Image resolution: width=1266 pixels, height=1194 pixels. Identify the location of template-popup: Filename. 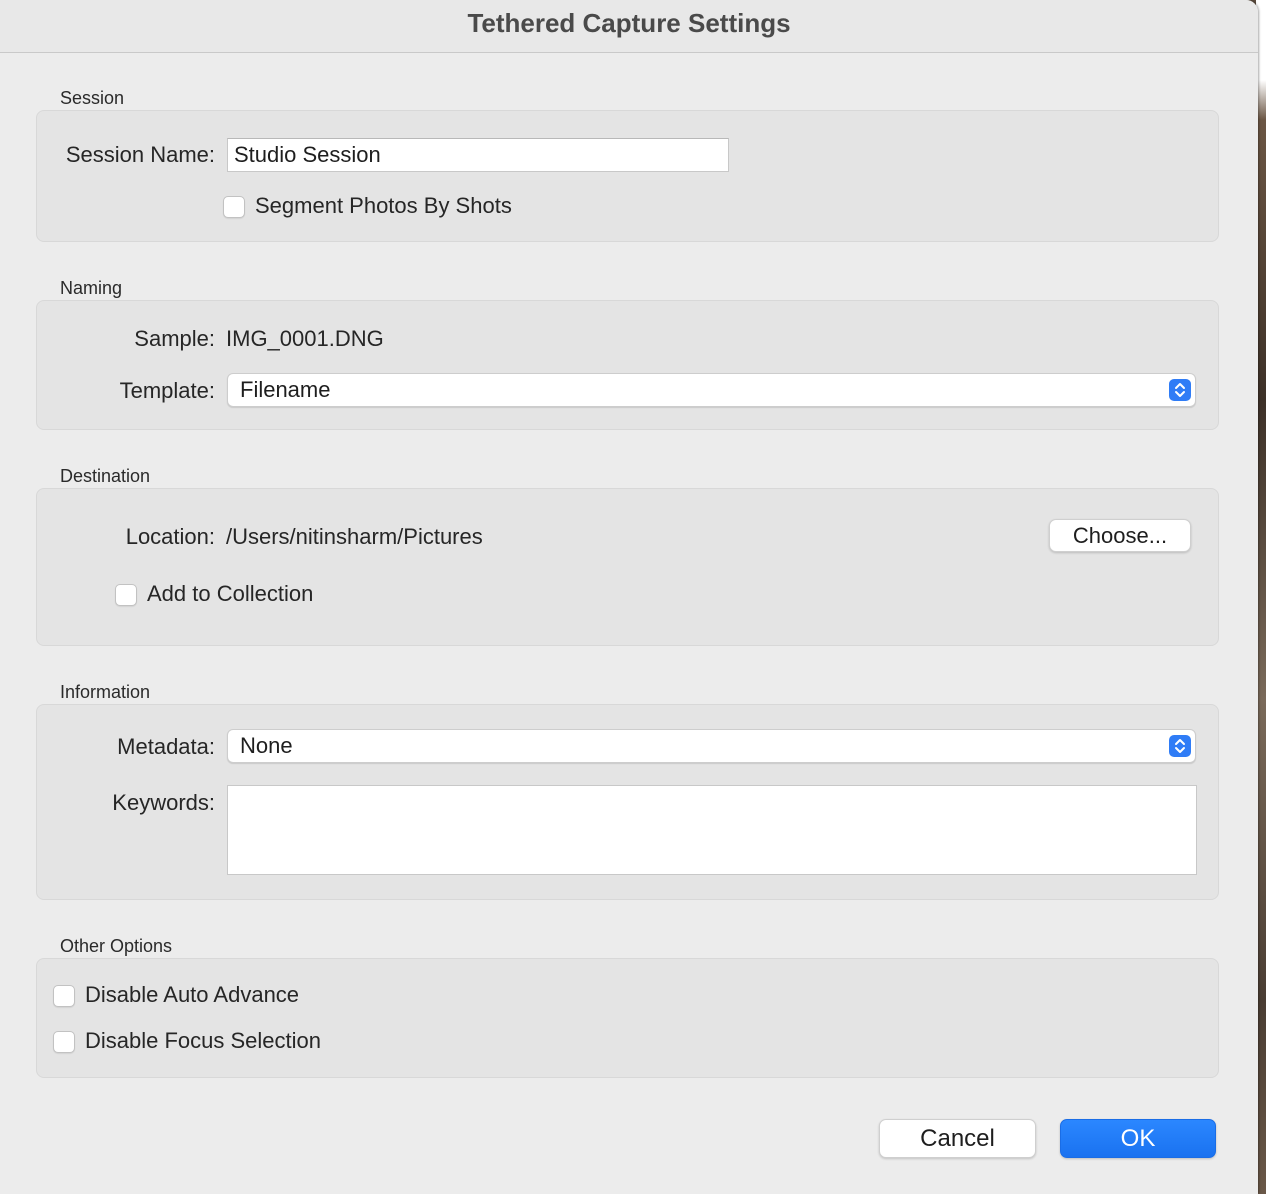
(711, 390).